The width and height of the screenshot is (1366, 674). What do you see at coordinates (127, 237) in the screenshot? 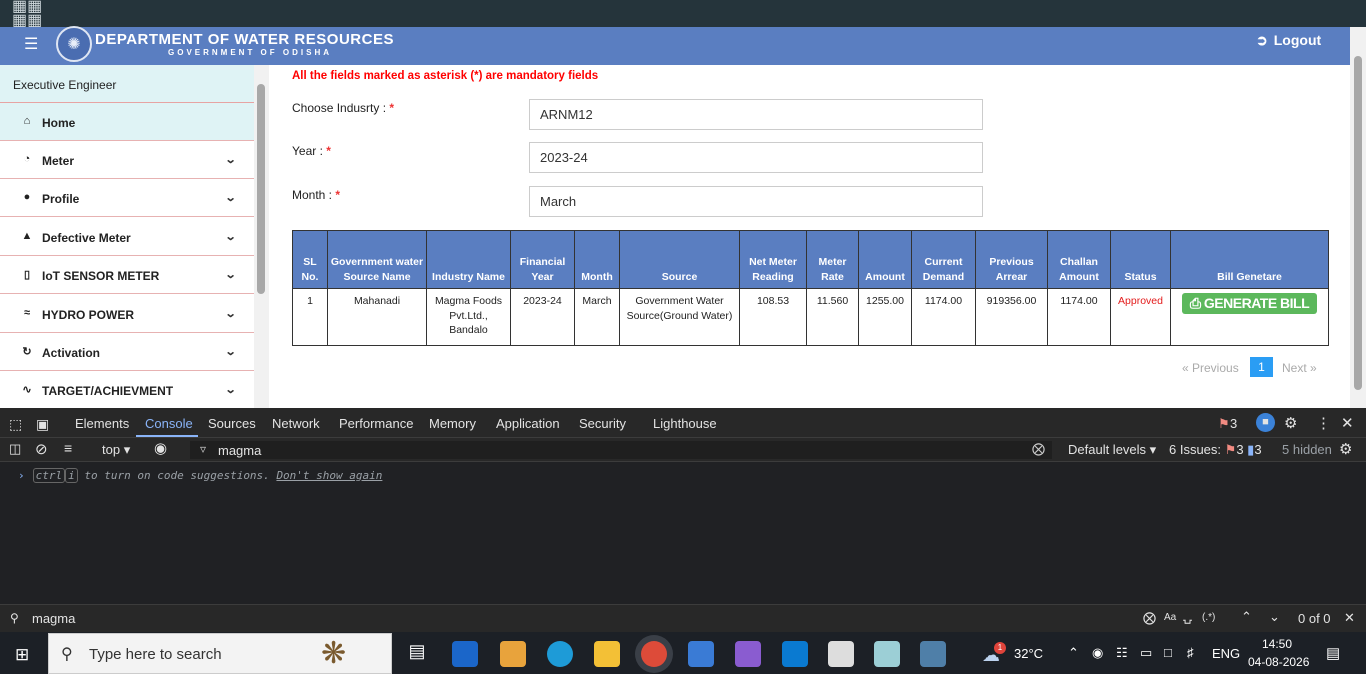
I see `sidebar-item-defective-meter: ▲ Defective Meter ⌄` at bounding box center [127, 237].